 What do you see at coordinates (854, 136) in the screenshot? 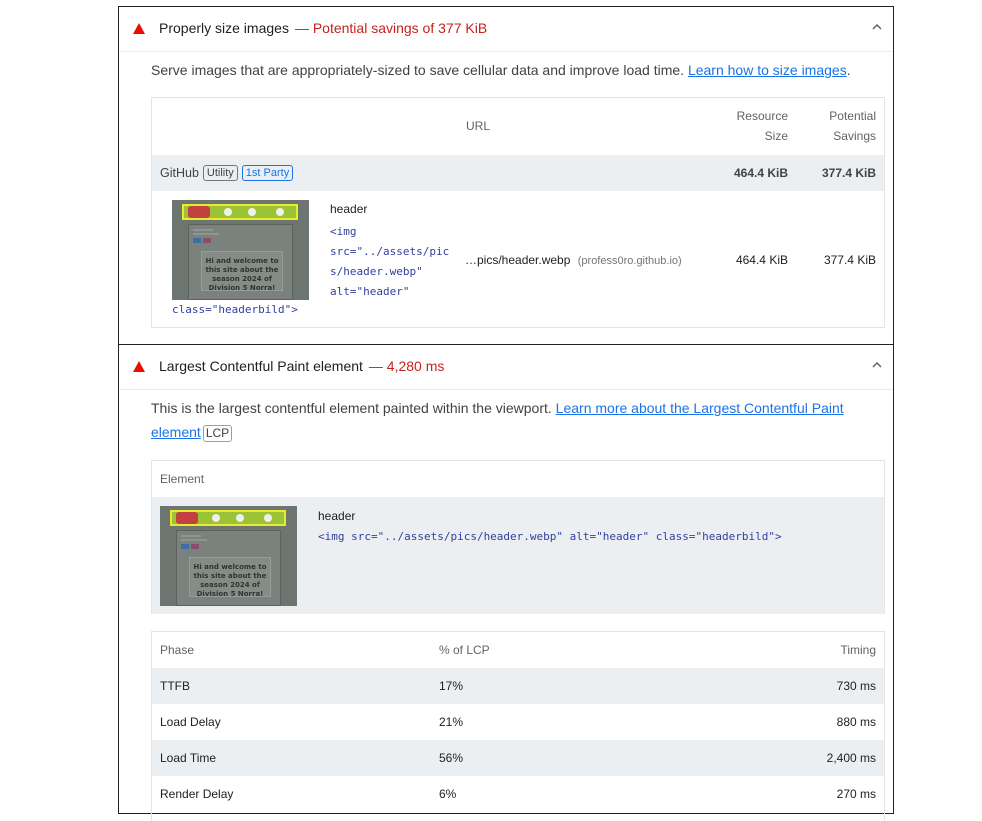
I see `col-header-savings-line2: Savings` at bounding box center [854, 136].